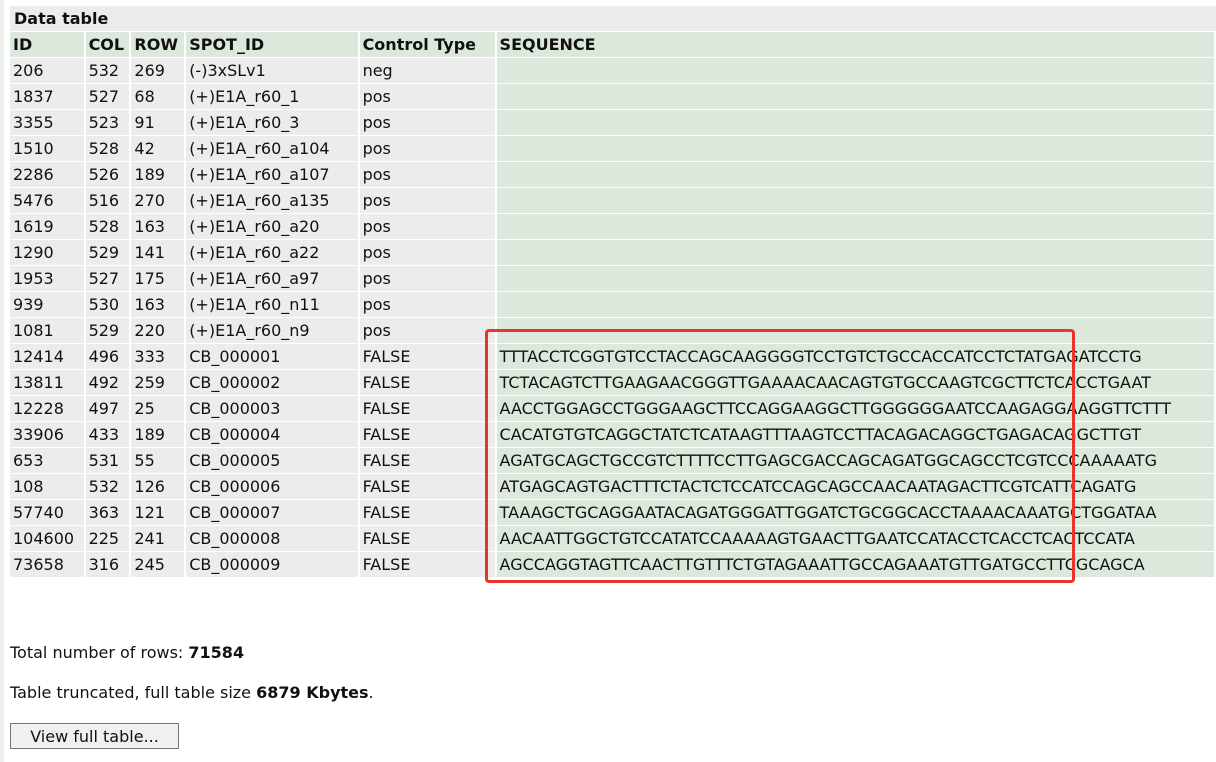 This screenshot has height=762, width=1216. What do you see at coordinates (47, 252) in the screenshot?
I see `cell-id: 1290` at bounding box center [47, 252].